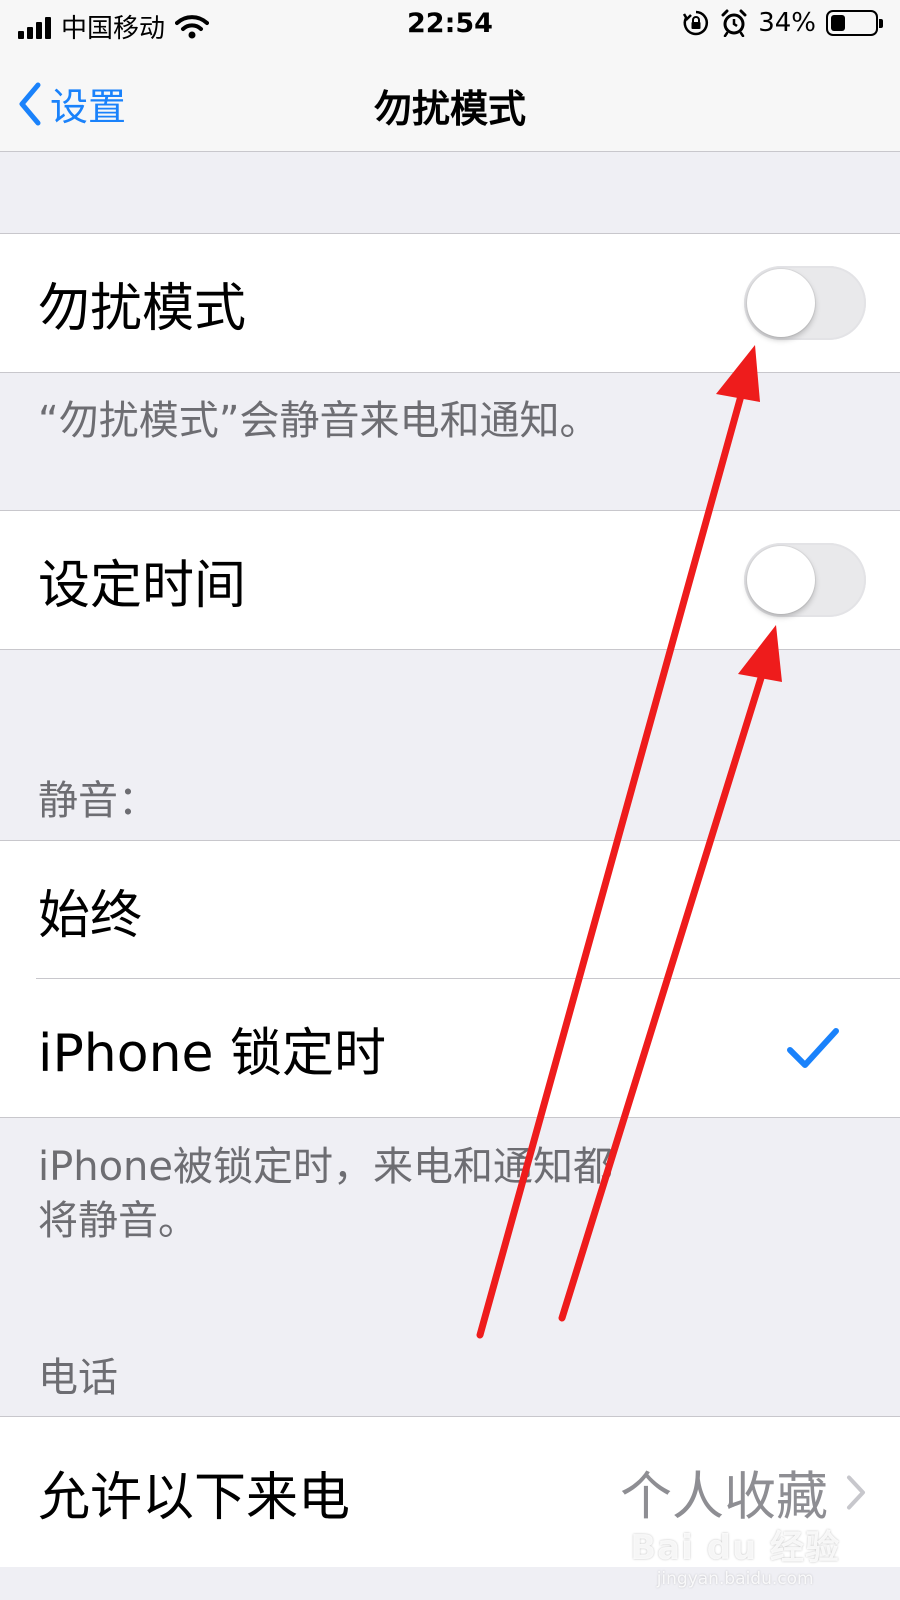 The height and width of the screenshot is (1600, 900). I want to click on dnd-footer: “勿扰模式”会静音来电和通知。, so click(319, 421).